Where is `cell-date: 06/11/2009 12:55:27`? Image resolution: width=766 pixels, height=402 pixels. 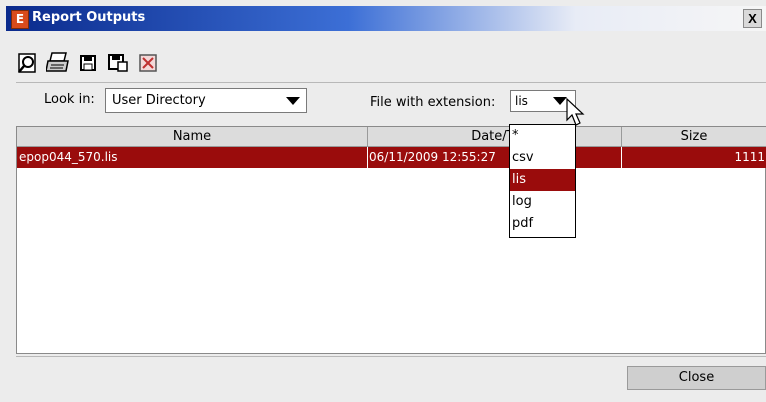
cell-date: 06/11/2009 12:55:27 is located at coordinates (495, 157).